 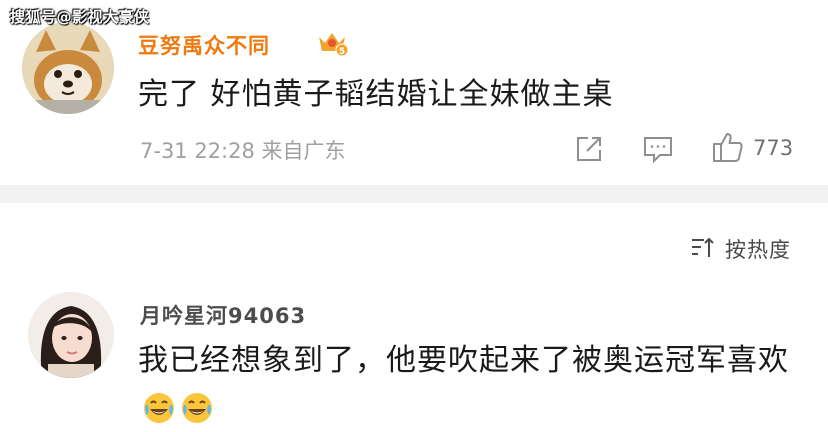 What do you see at coordinates (414, 194) in the screenshot?
I see `section-divider` at bounding box center [414, 194].